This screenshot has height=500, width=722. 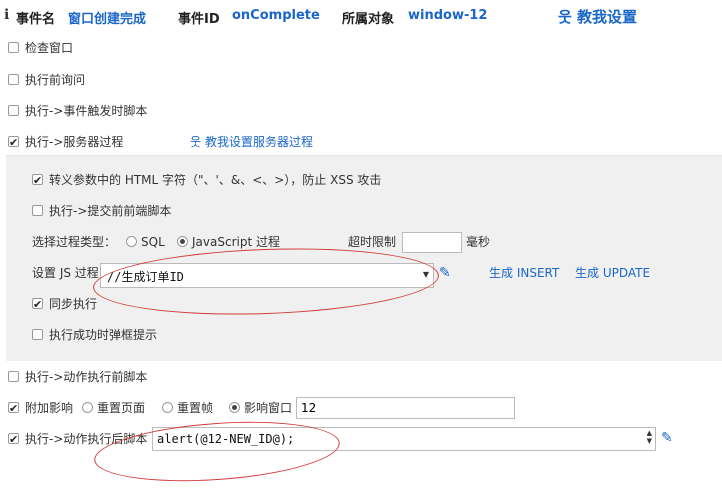 What do you see at coordinates (40, 408) in the screenshot?
I see `option-attach-effect: 附加影响` at bounding box center [40, 408].